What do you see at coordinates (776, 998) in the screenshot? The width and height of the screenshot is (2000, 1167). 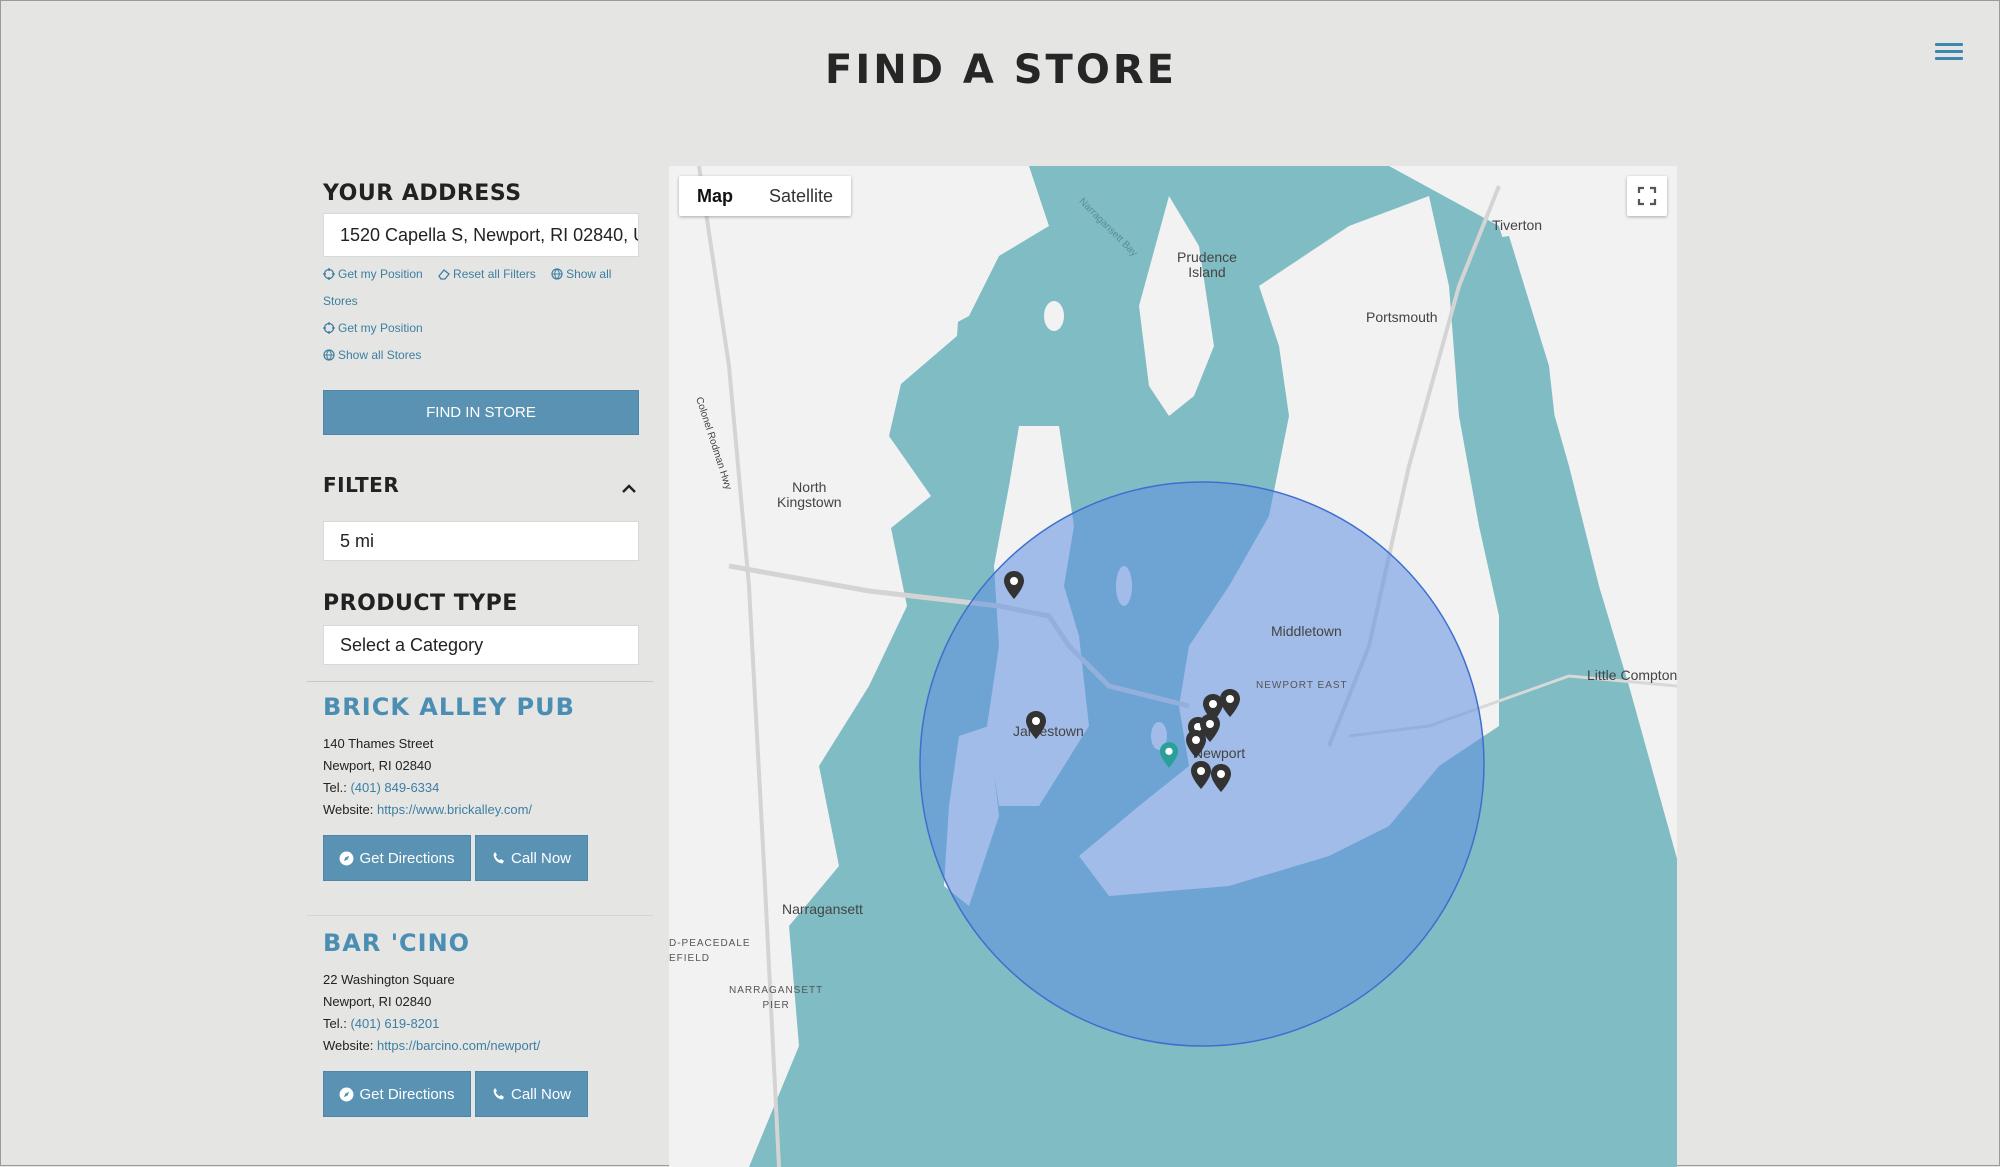 I see `map-label: NARRAGANSETT PIER` at bounding box center [776, 998].